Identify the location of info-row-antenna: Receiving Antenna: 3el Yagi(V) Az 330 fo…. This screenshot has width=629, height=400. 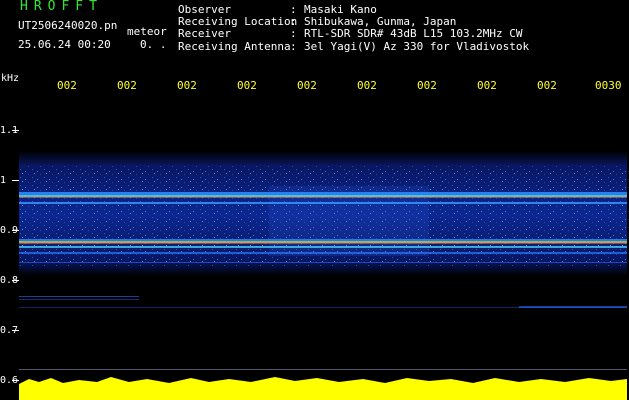
(354, 46).